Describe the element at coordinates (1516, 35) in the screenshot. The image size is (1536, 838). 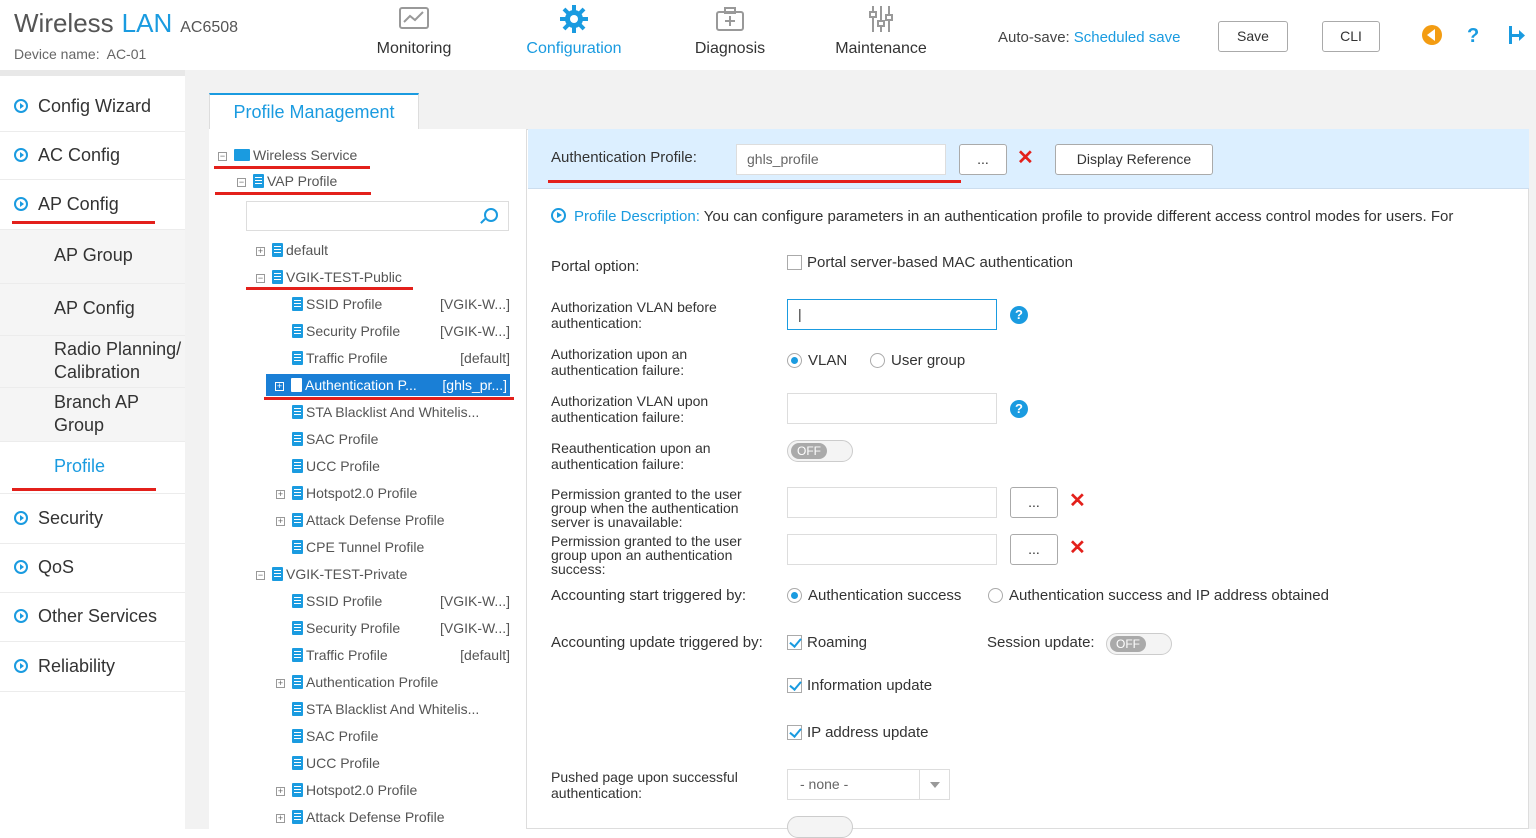
I see `logout-icon` at that location.